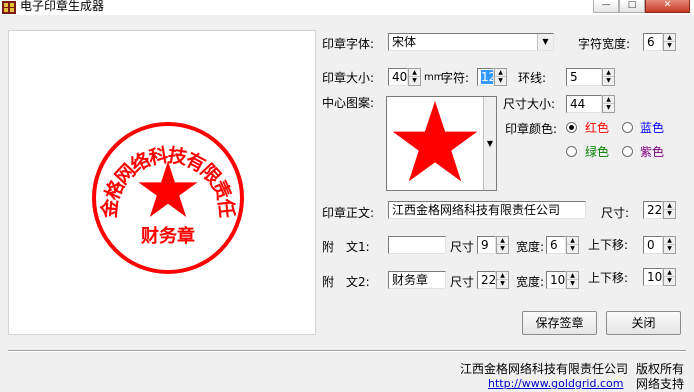 The width and height of the screenshot is (694, 392). What do you see at coordinates (398, 77) in the screenshot?
I see `size-input: 40` at bounding box center [398, 77].